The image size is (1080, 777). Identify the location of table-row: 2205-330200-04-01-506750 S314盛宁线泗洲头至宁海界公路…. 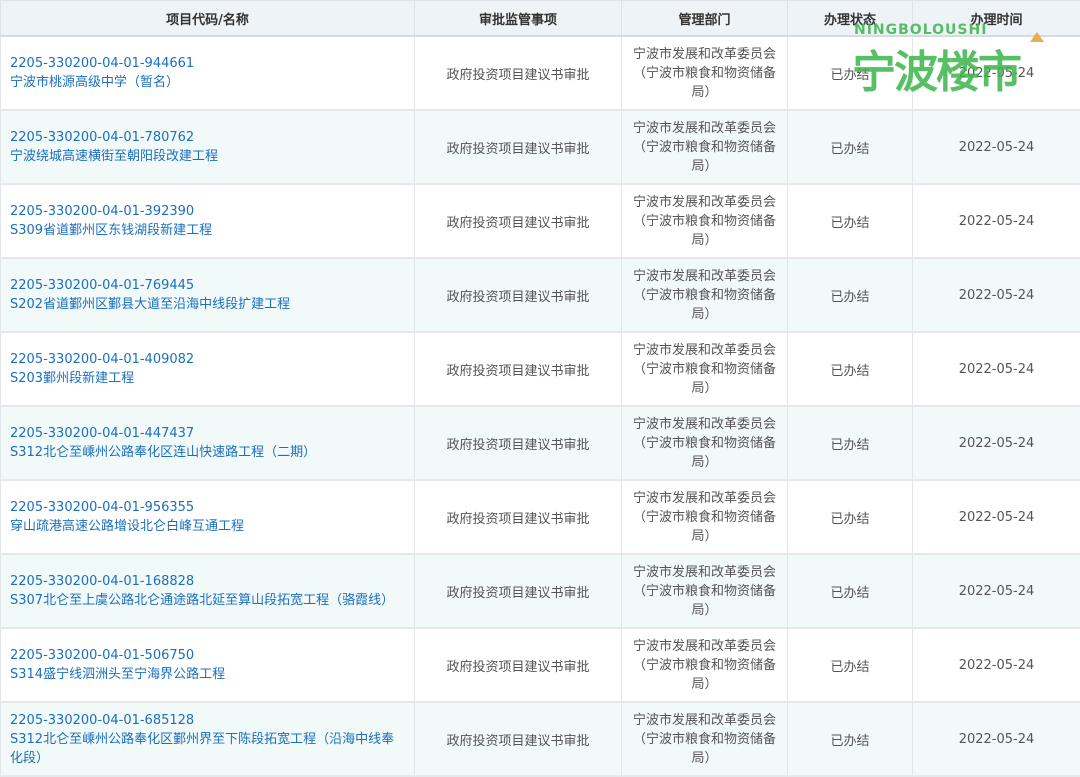
(540, 665).